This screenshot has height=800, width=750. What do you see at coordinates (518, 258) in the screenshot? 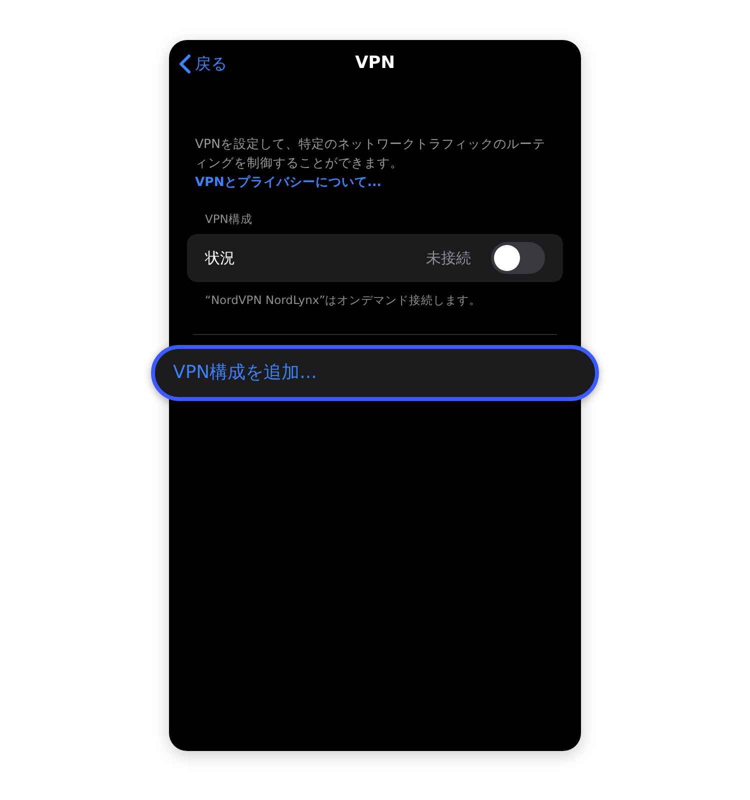
I see `toggle-switch` at bounding box center [518, 258].